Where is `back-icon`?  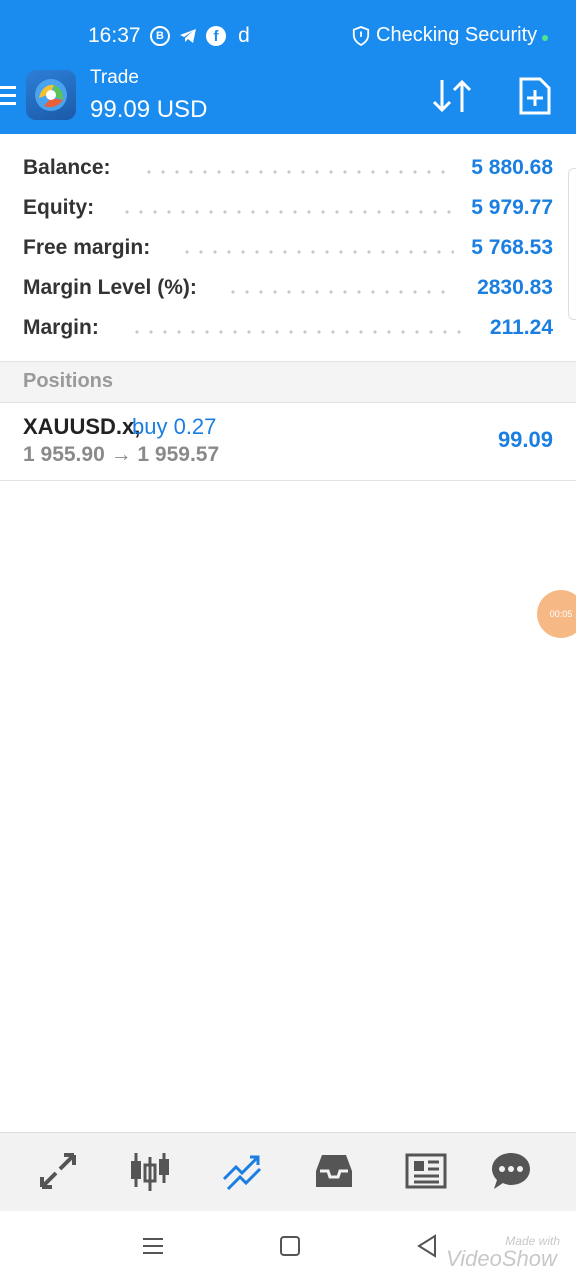 back-icon is located at coordinates (427, 1246).